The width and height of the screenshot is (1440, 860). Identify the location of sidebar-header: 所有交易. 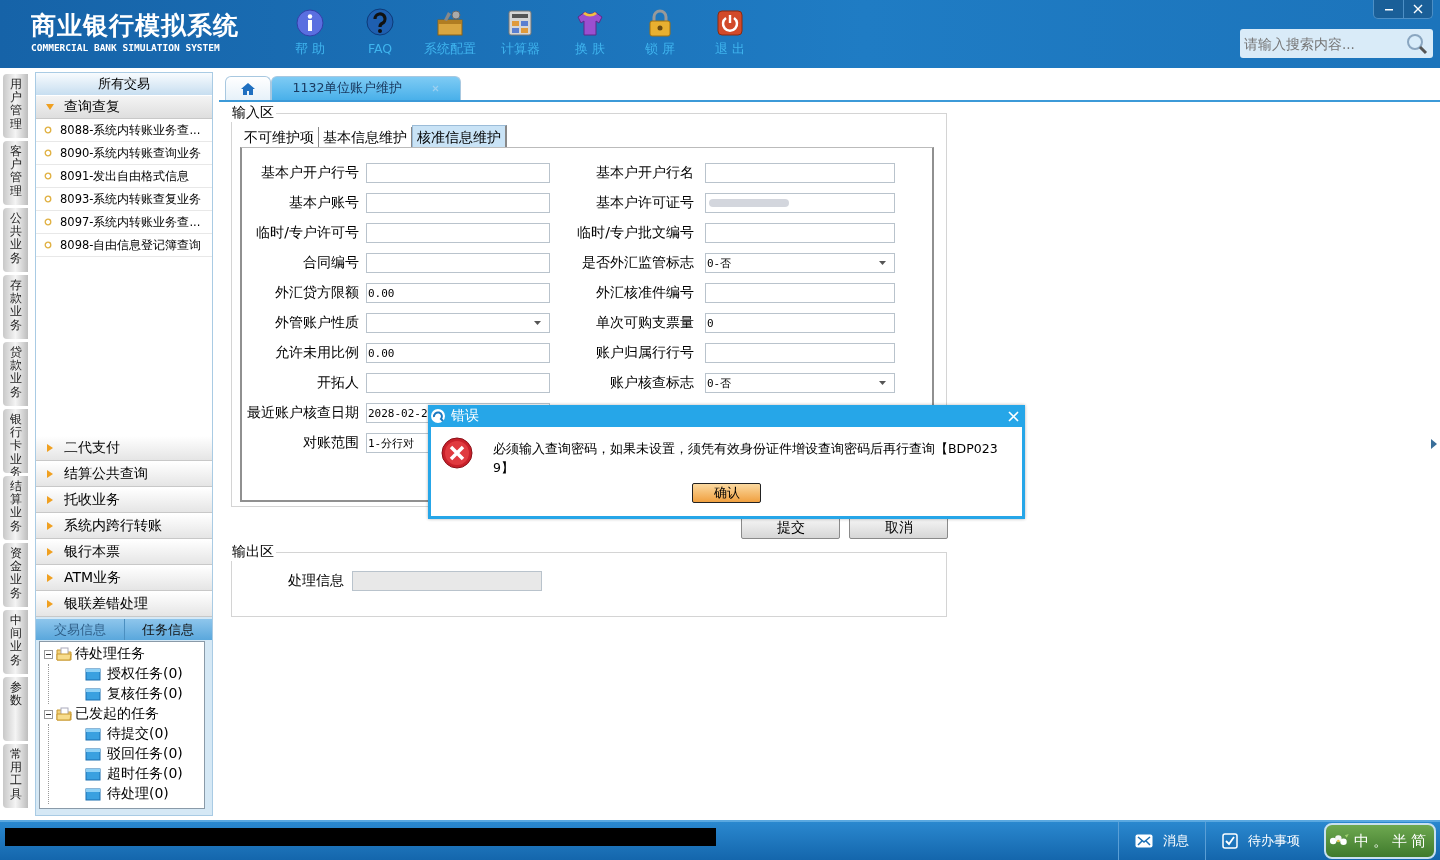
(124, 84).